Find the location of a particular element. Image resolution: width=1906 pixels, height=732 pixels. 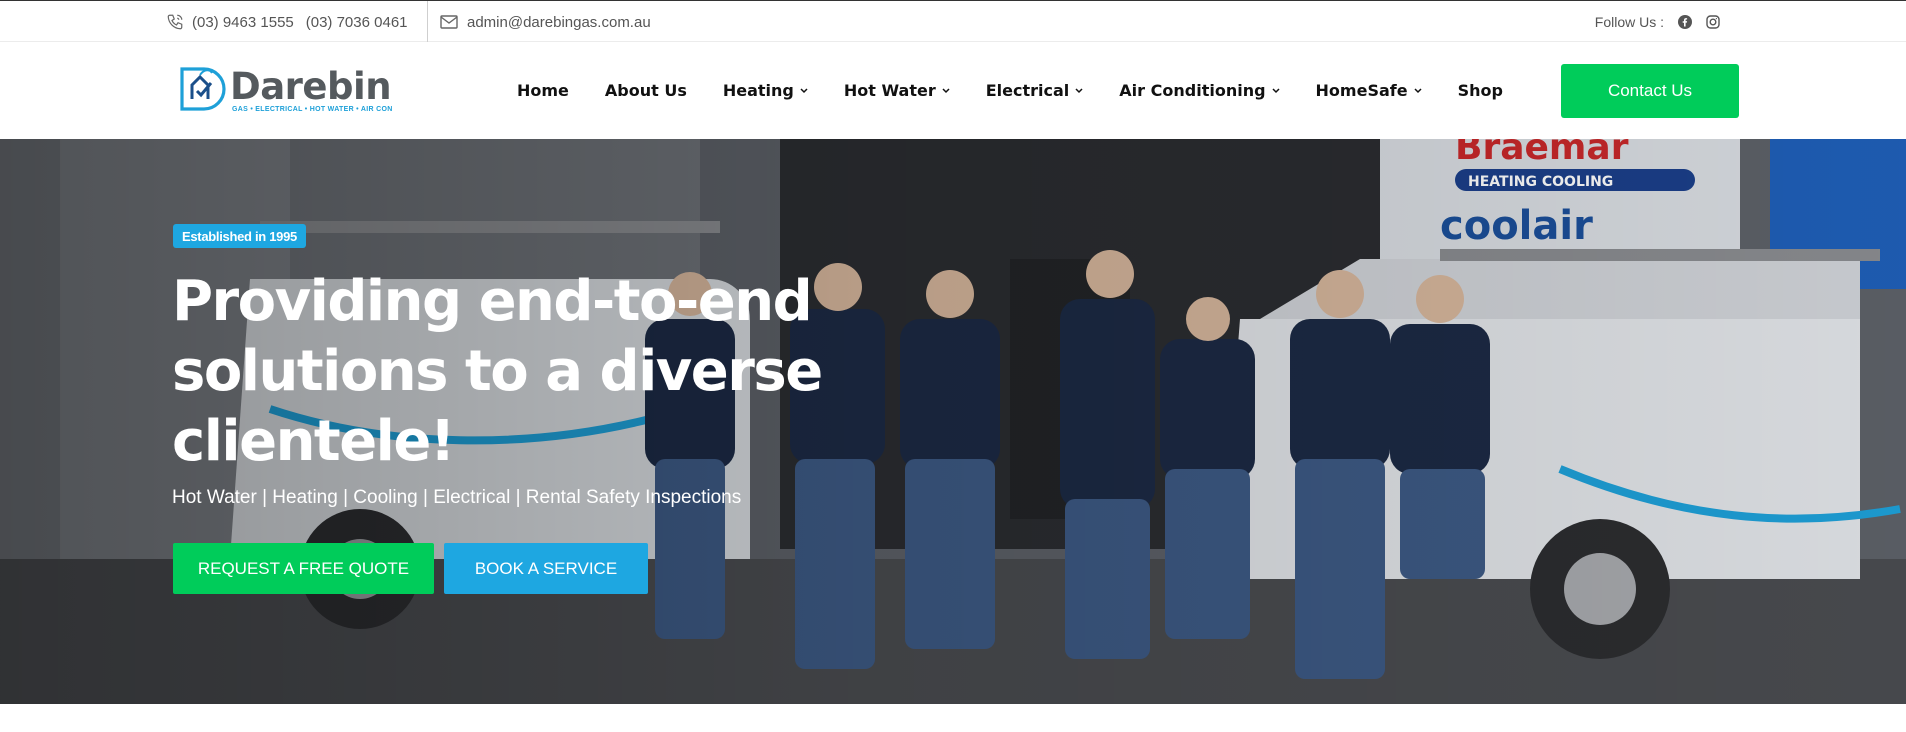

phone-contacts: (03) 9463 1555 (03) 7036 0461 is located at coordinates (287, 22).